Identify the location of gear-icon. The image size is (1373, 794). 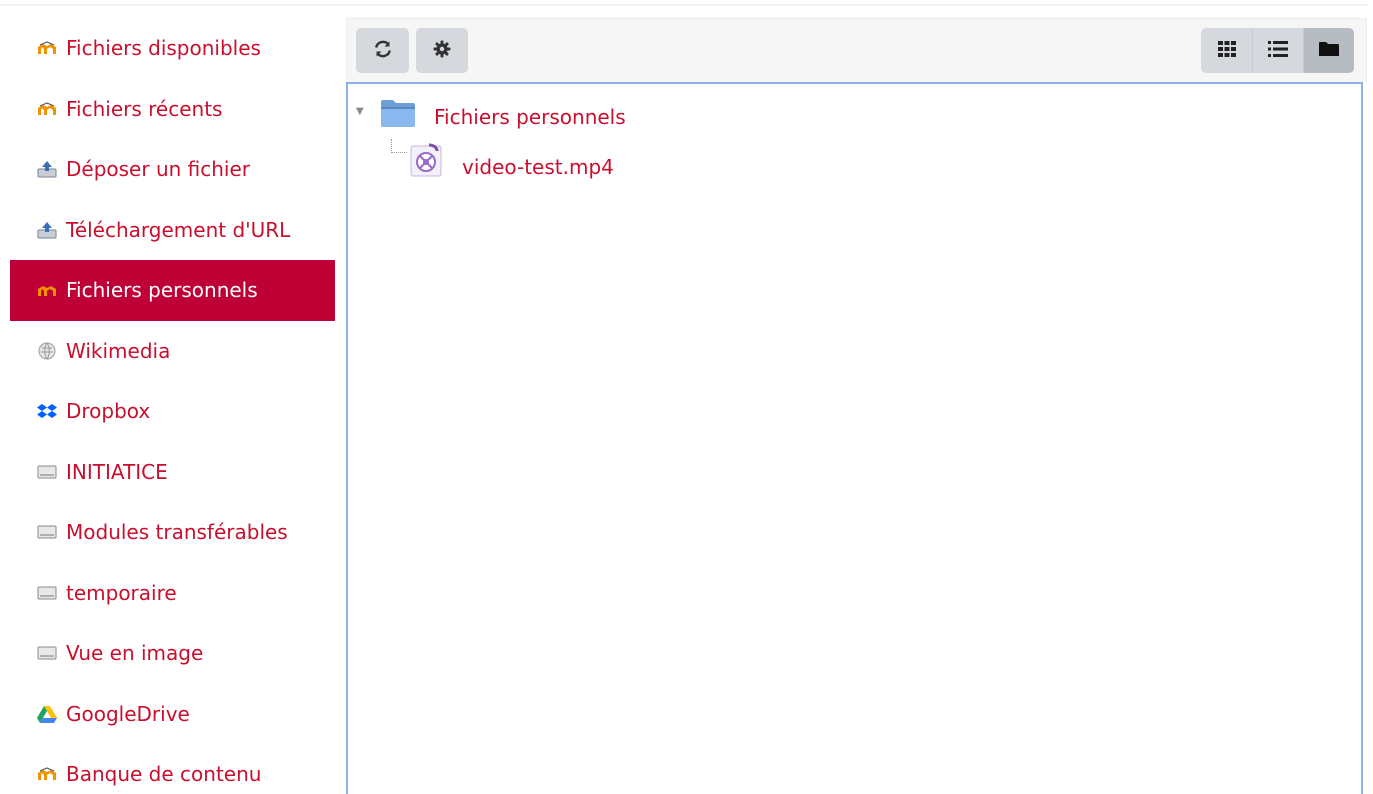
(442, 51).